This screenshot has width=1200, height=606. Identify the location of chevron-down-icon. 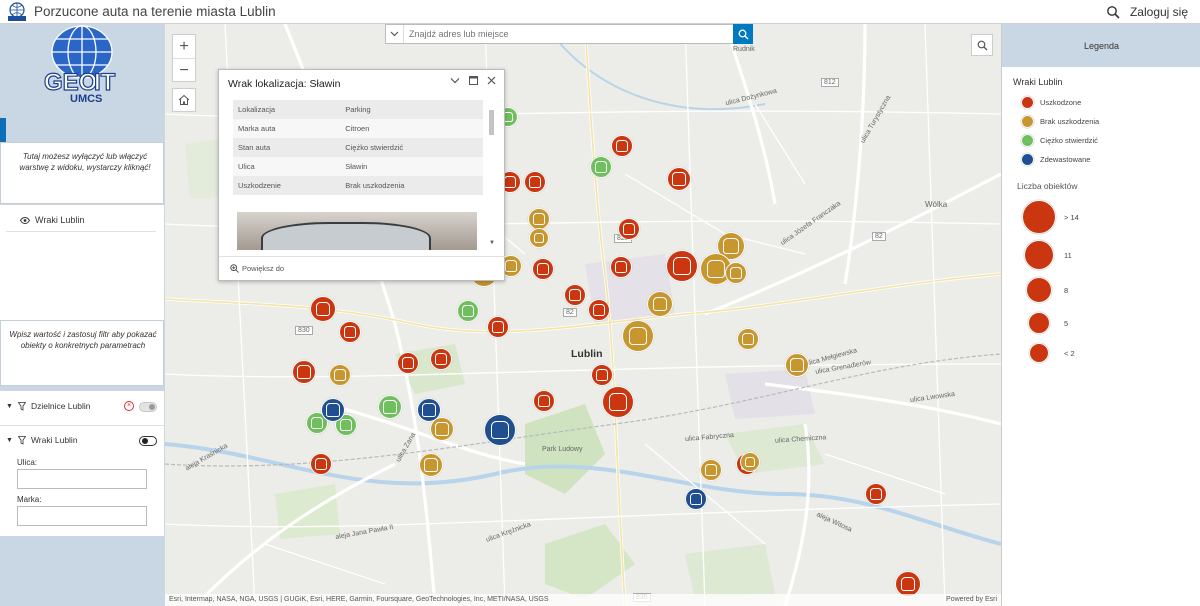
(395, 34).